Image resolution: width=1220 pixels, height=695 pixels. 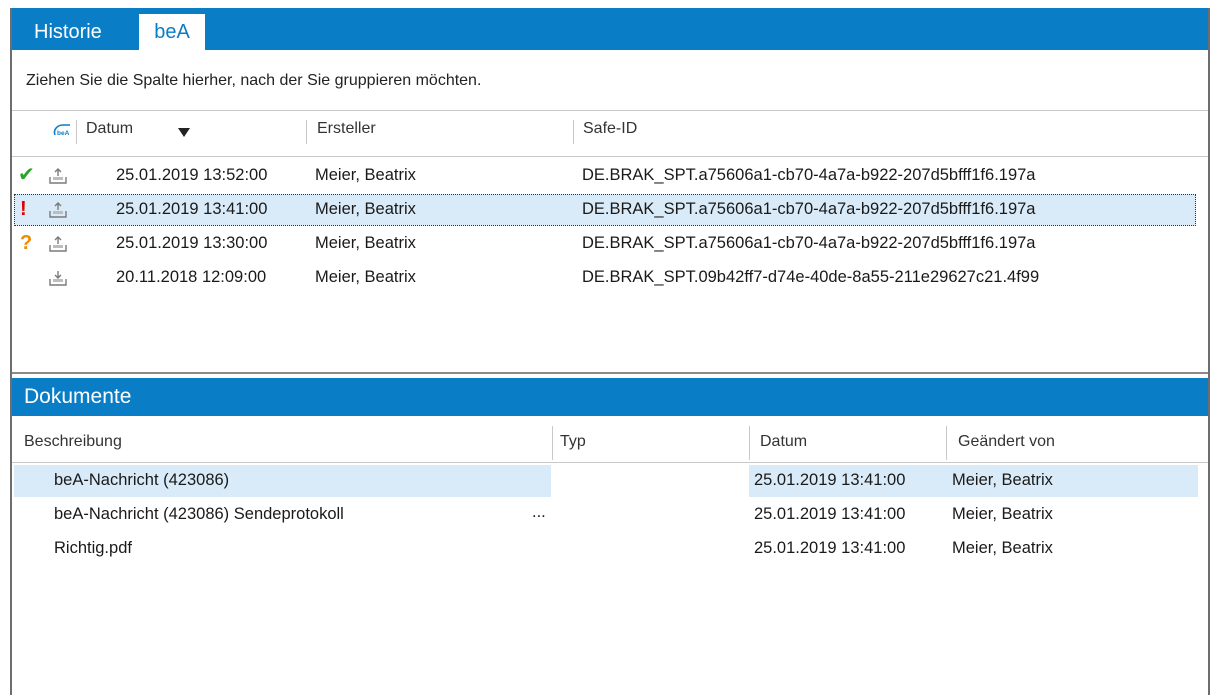 I want to click on sort-descending-icon, so click(x=184, y=132).